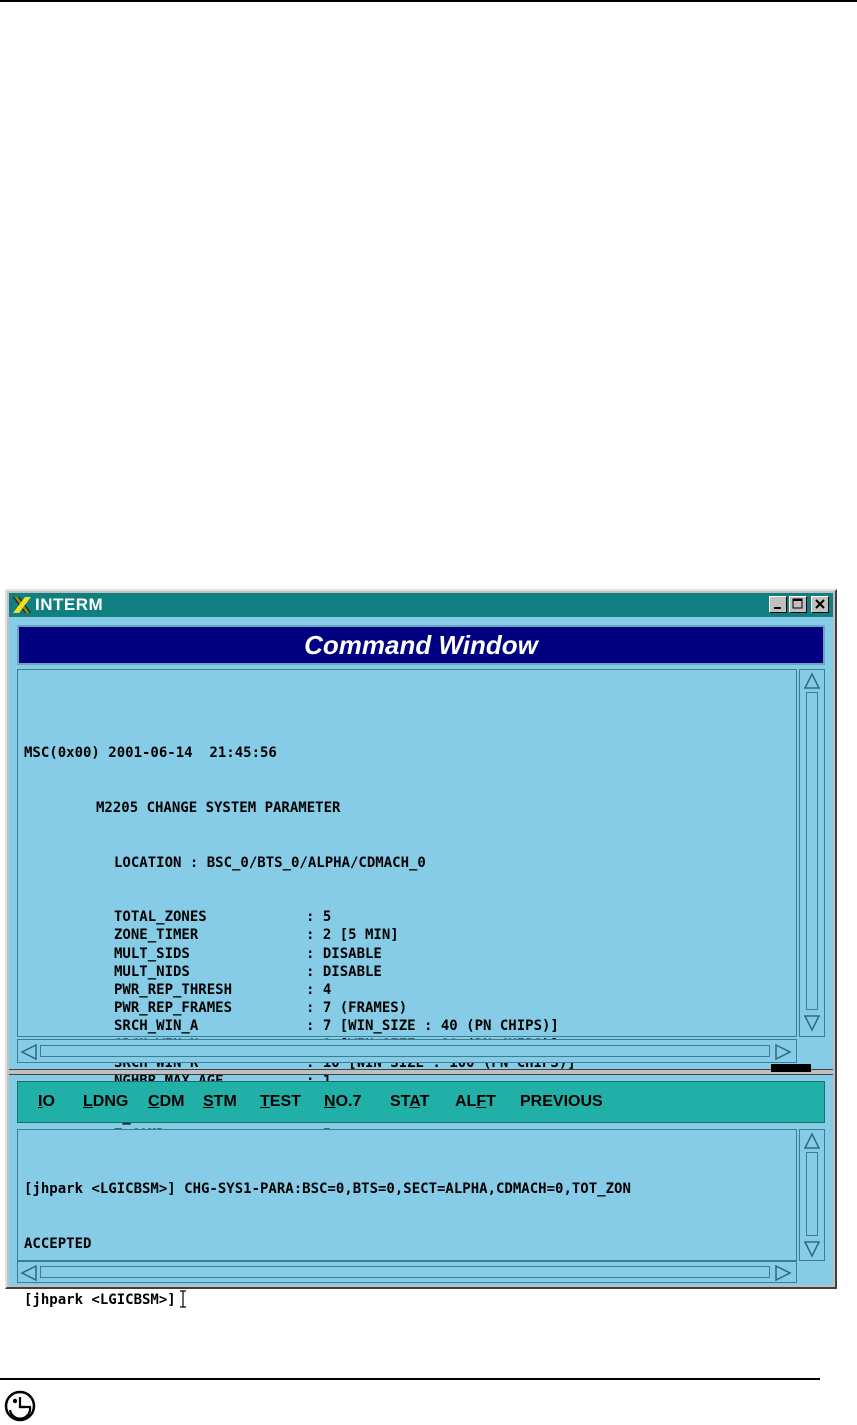 This screenshot has height=1425, width=857. I want to click on param-line: TOTAL_ZONES : 5, so click(300, 917).